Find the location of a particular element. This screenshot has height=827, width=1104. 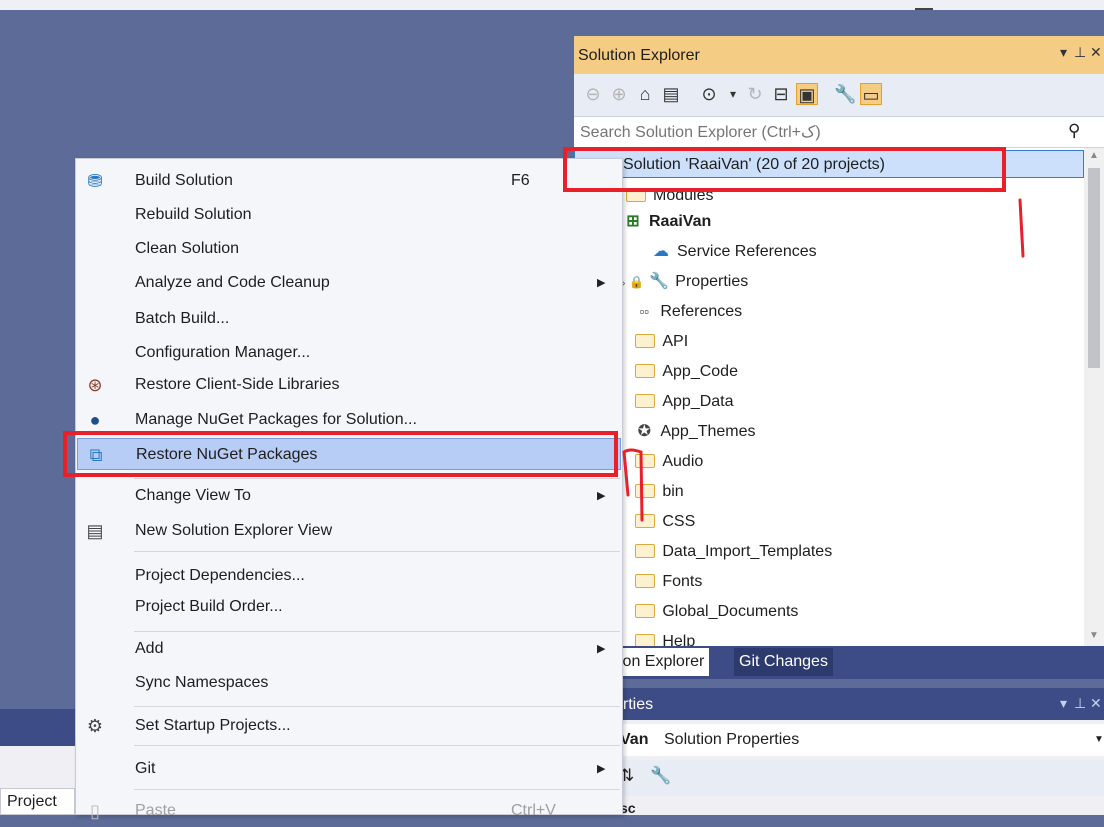

menu-item-paste: ▯ Paste Ctrl+V is located at coordinates (349, 811).